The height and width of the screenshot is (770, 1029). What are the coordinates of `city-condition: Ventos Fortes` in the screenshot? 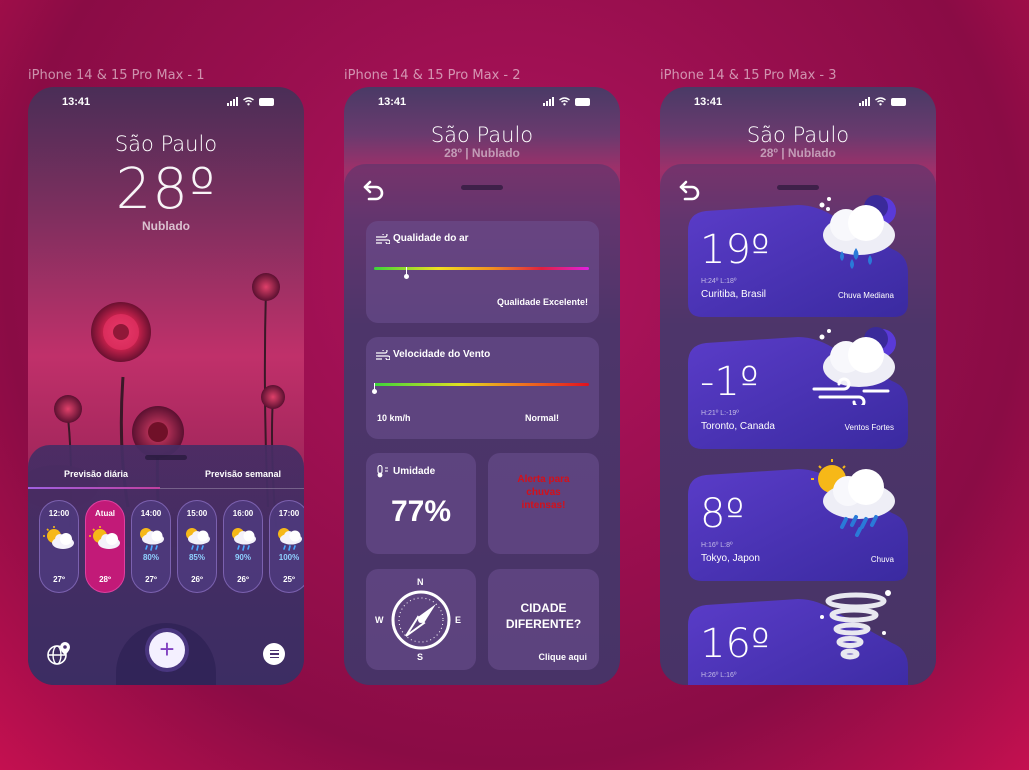 It's located at (869, 427).